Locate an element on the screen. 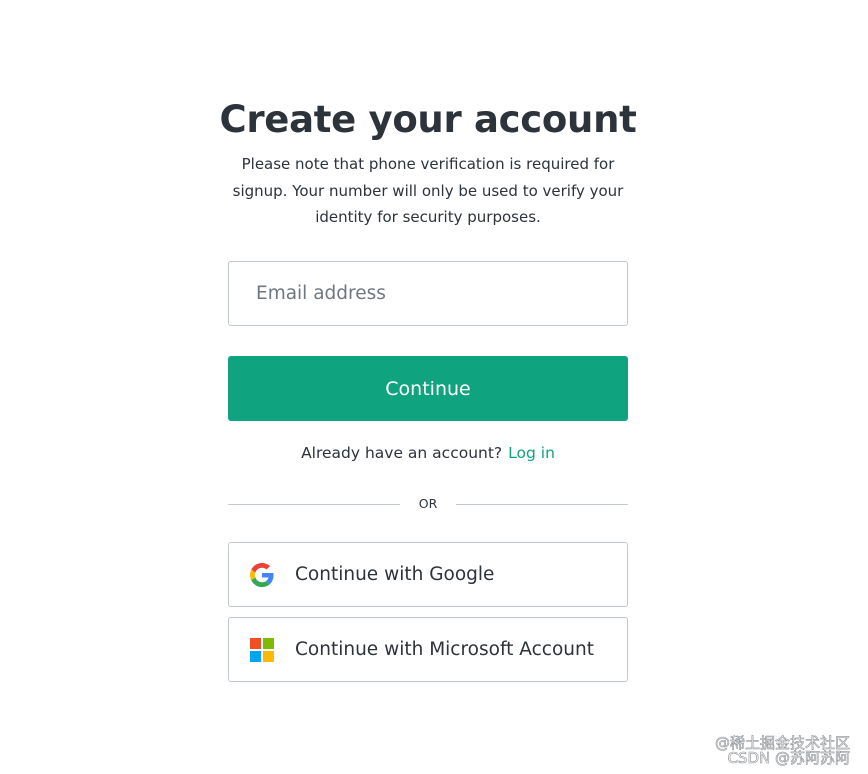 This screenshot has width=868, height=774. continue-with-microsoft-button: Continue with Microsoft Account is located at coordinates (428, 649).